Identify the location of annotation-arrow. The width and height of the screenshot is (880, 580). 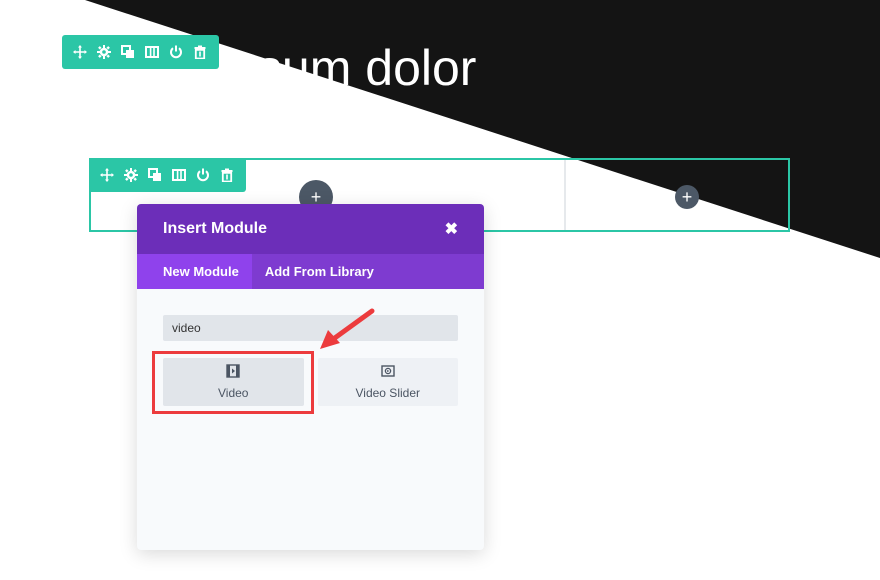
(347, 328).